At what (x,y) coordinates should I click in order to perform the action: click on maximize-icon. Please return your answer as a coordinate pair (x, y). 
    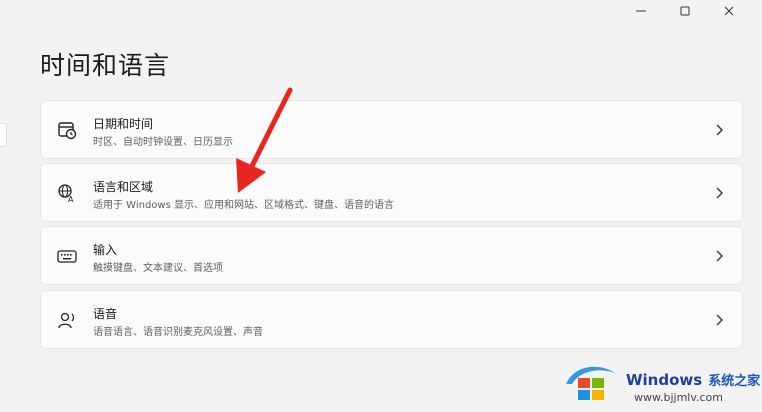
    Looking at the image, I should click on (685, 11).